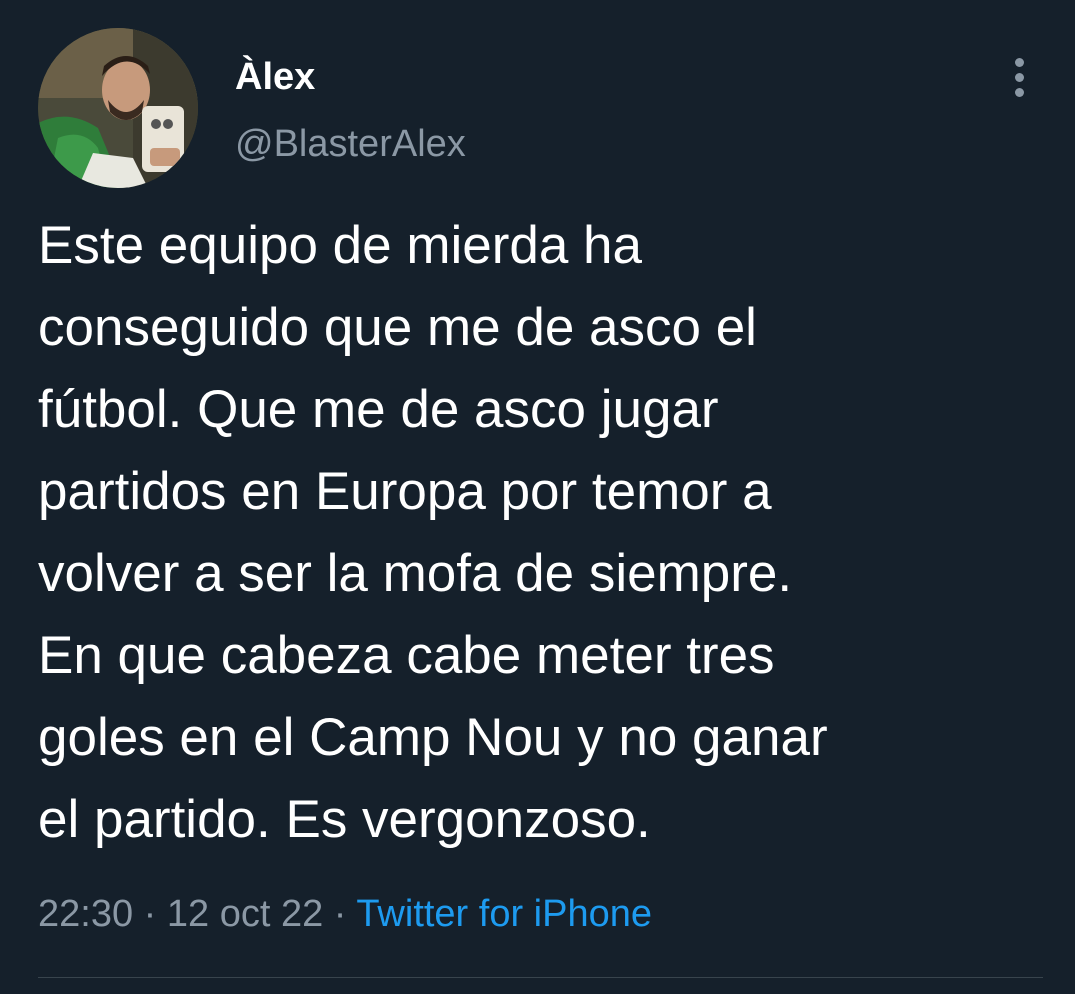 Image resolution: width=1075 pixels, height=994 pixels. I want to click on avatar-photo-icon, so click(118, 108).